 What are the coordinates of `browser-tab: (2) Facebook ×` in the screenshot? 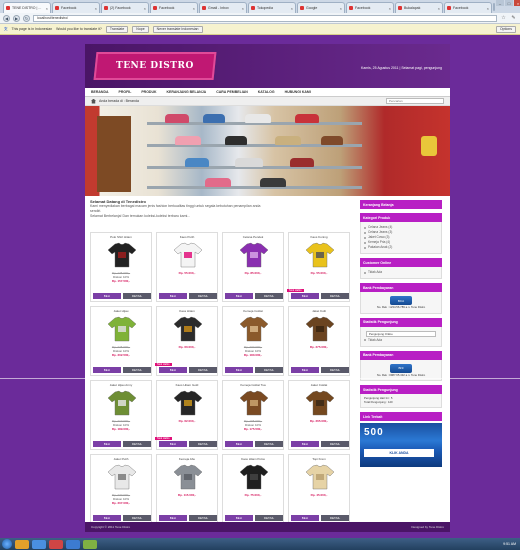 It's located at (125, 7).